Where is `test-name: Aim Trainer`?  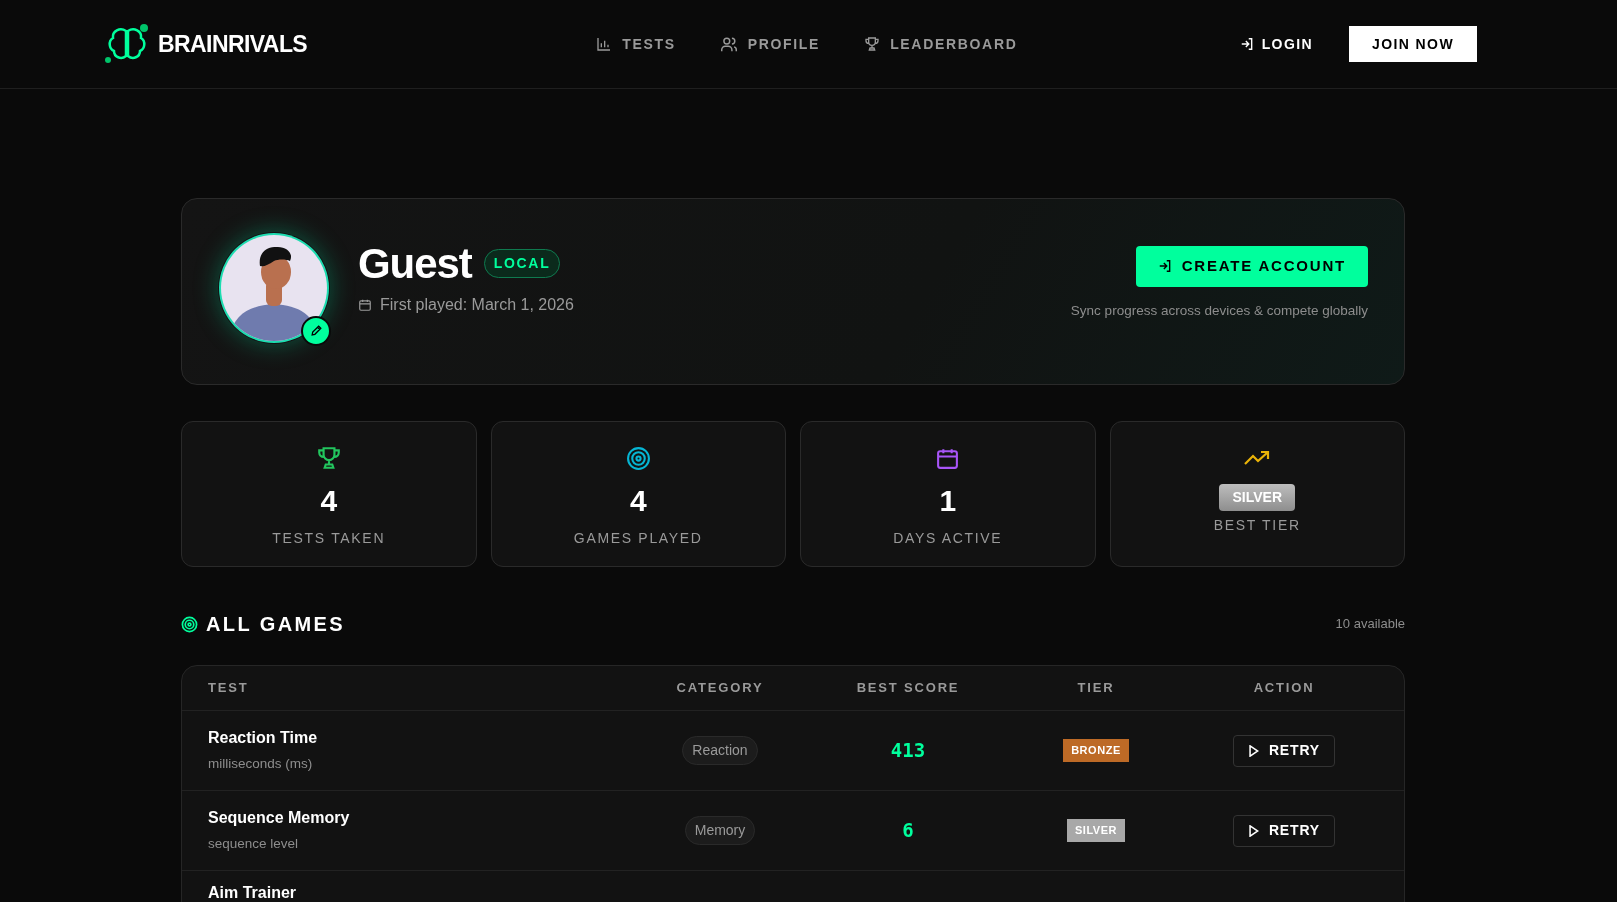 test-name: Aim Trainer is located at coordinates (253, 892).